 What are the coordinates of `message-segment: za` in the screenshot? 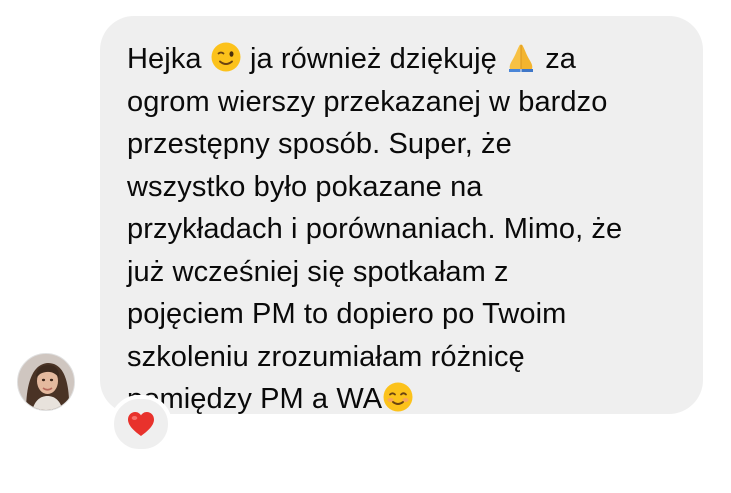 It's located at (557, 59).